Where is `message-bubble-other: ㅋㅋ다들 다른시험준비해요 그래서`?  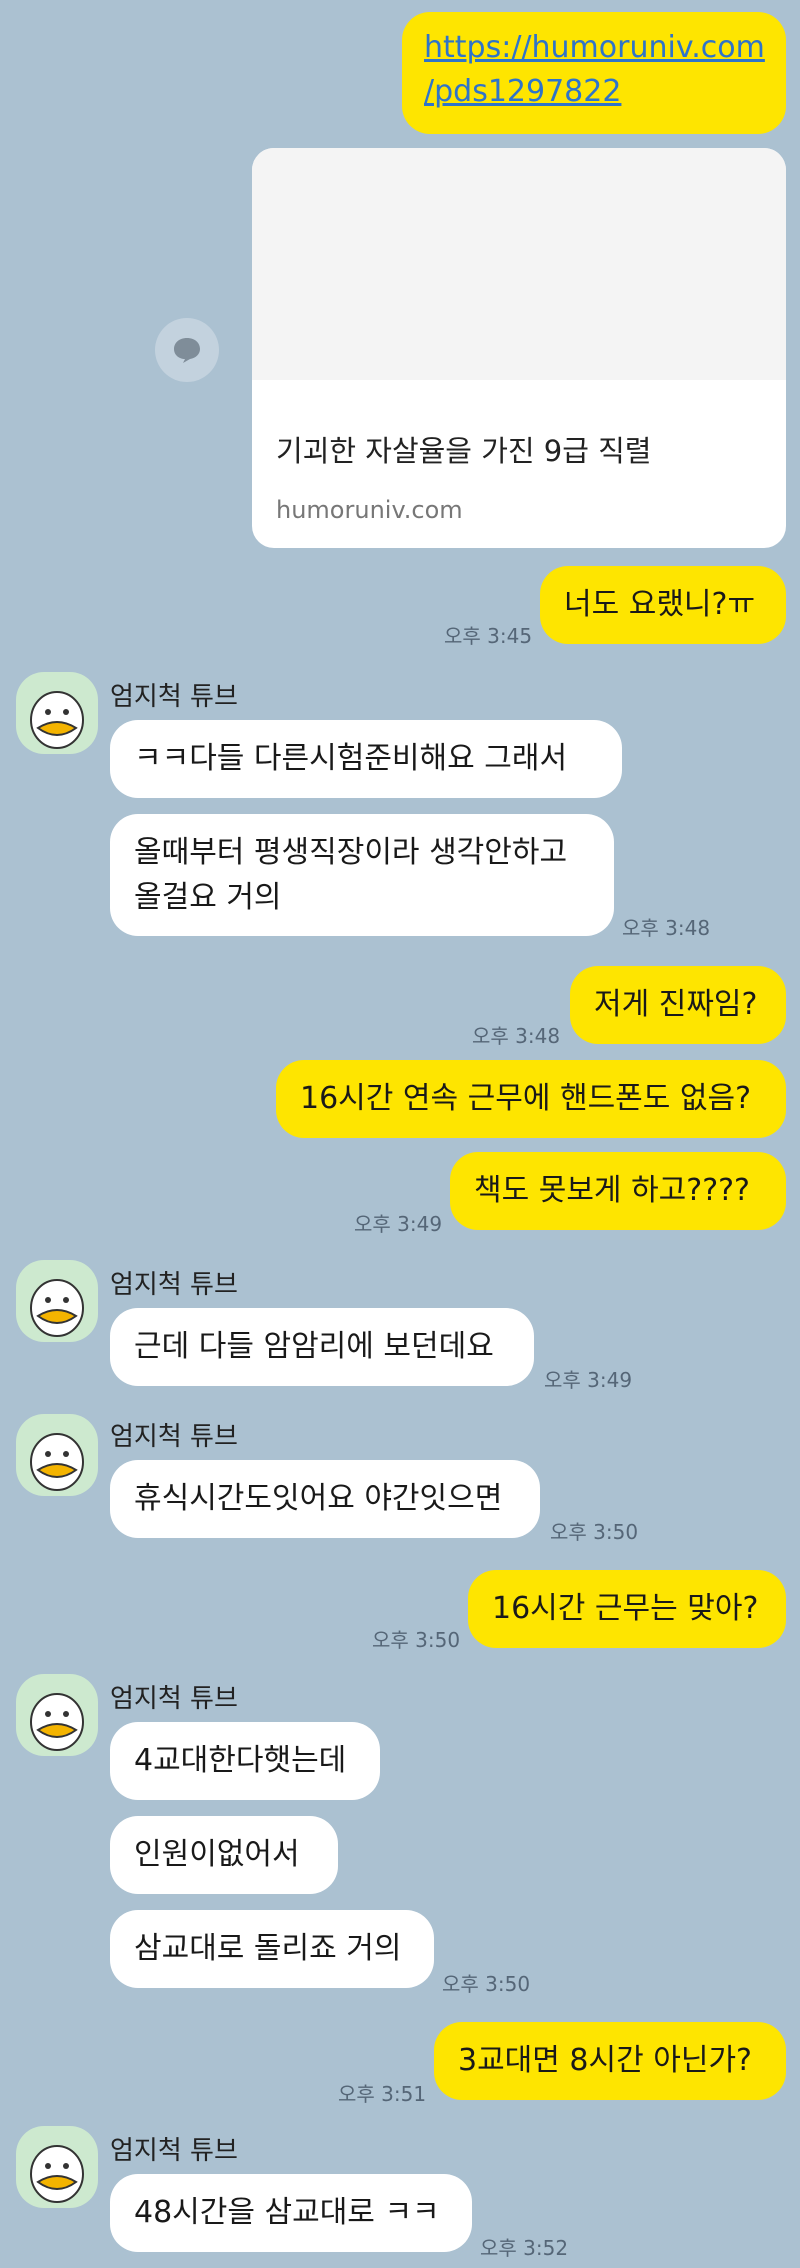 message-bubble-other: ㅋㅋ다들 다른시험준비해요 그래서 is located at coordinates (366, 759).